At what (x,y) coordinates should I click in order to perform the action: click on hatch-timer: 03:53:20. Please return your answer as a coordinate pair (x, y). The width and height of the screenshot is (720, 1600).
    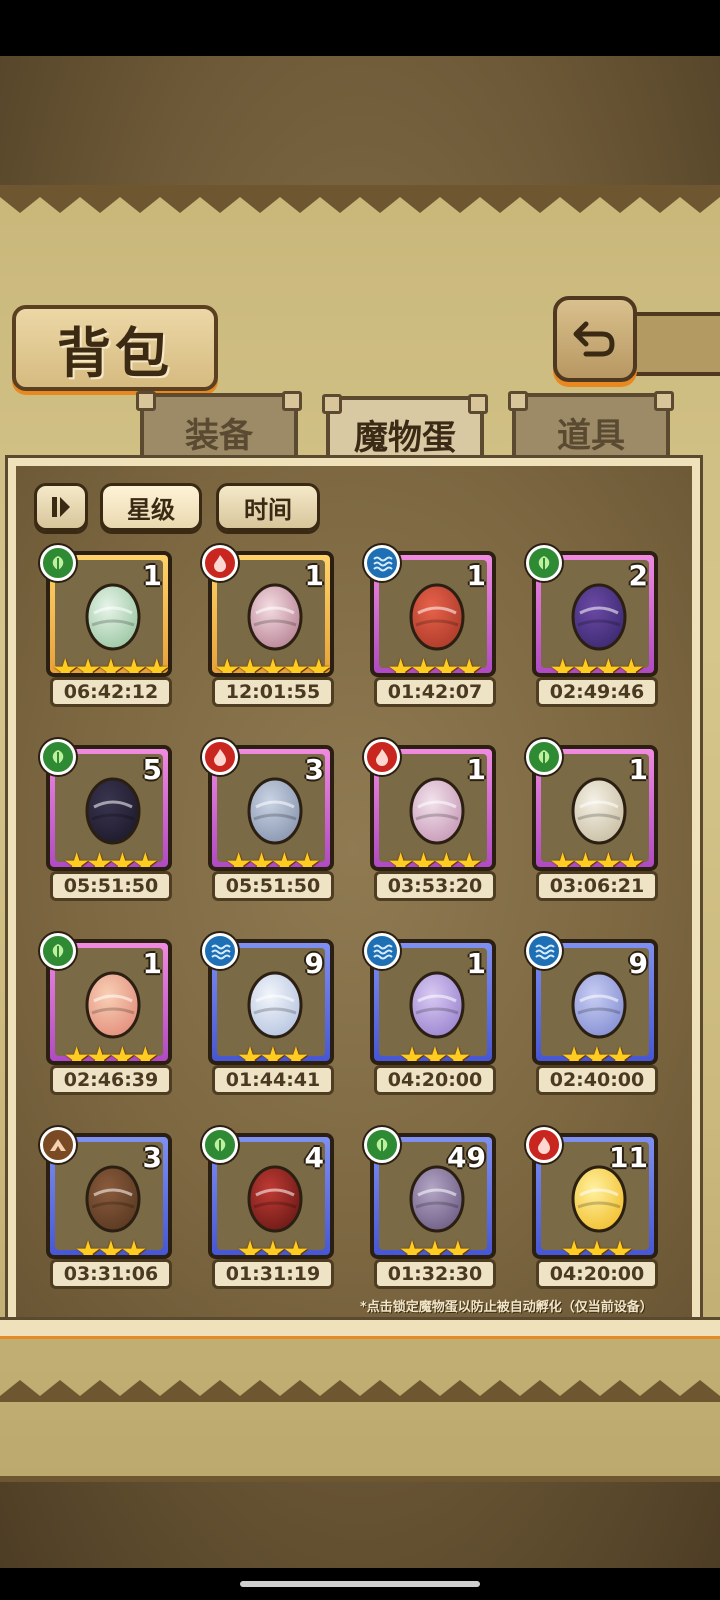
    Looking at the image, I should click on (435, 886).